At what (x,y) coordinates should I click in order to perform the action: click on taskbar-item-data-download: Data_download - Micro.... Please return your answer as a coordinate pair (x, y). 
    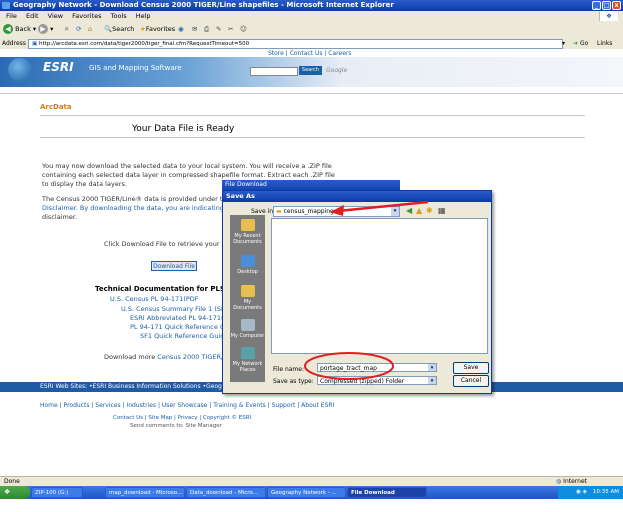
    Looking at the image, I should click on (226, 492).